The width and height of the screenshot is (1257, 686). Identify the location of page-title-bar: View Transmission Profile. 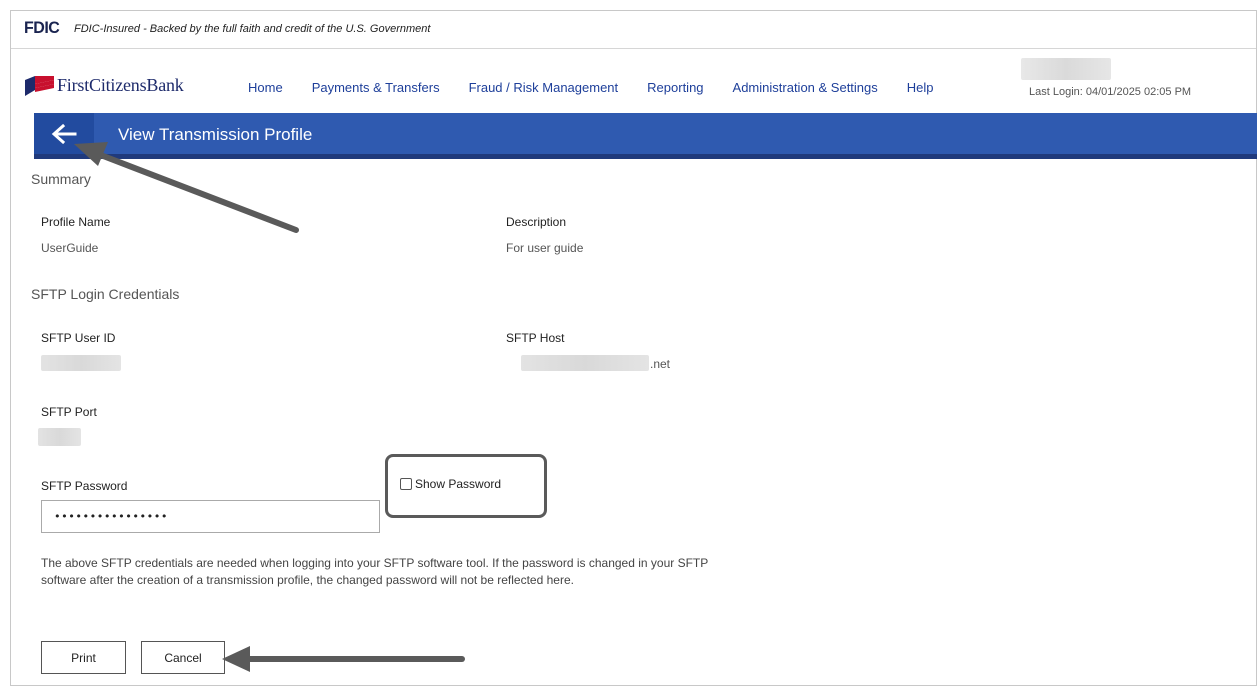
(645, 136).